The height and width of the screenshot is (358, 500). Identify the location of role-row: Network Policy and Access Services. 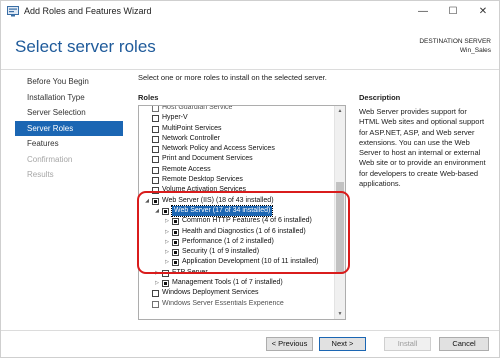
(237, 149).